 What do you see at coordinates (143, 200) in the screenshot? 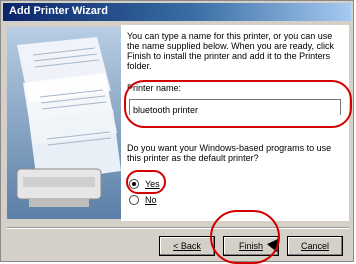
I see `default-no-radio: No` at bounding box center [143, 200].